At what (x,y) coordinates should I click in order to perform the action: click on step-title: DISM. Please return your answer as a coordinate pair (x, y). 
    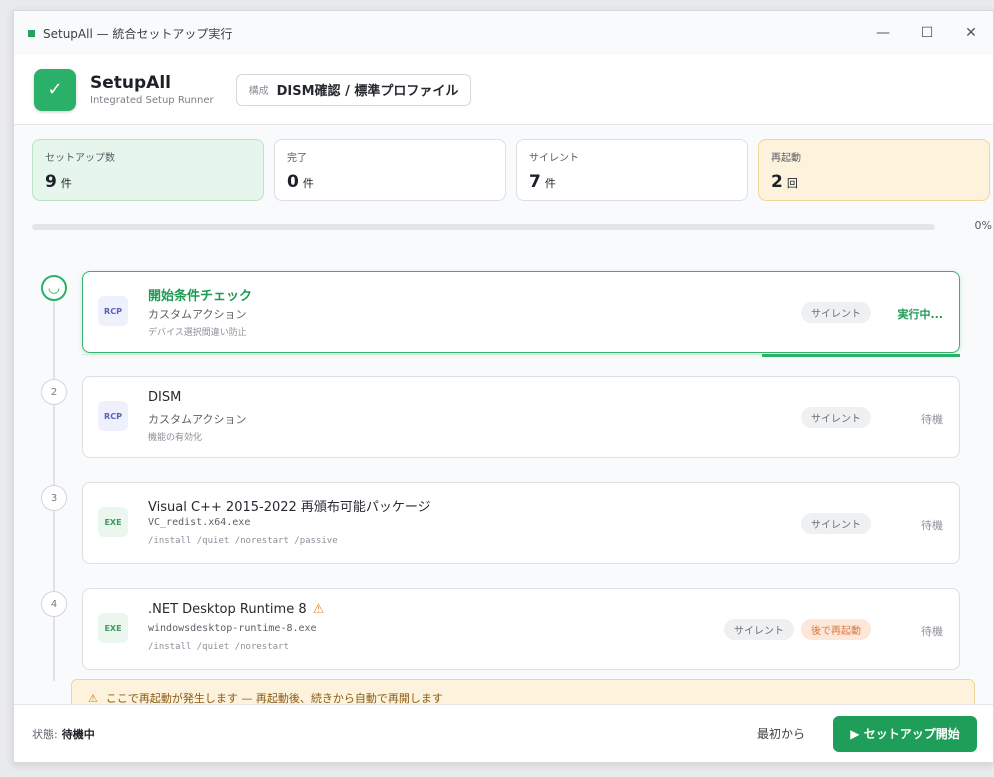
    Looking at the image, I should click on (165, 397).